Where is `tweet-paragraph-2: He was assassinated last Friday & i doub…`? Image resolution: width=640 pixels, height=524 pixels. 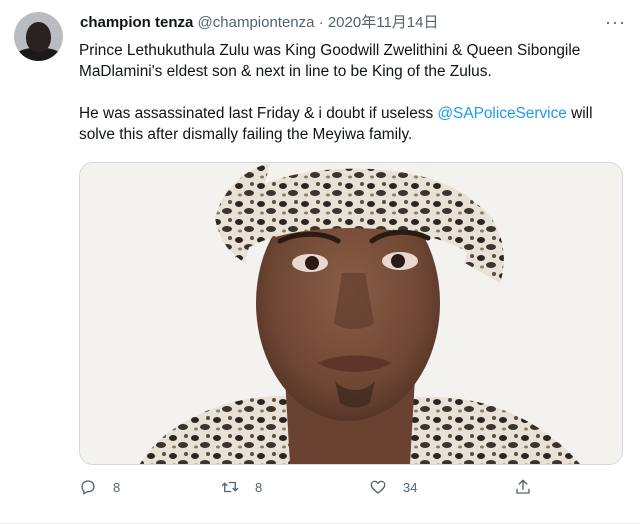
tweet-paragraph-2: He was assassinated last Friday & i doub… is located at coordinates (353, 124).